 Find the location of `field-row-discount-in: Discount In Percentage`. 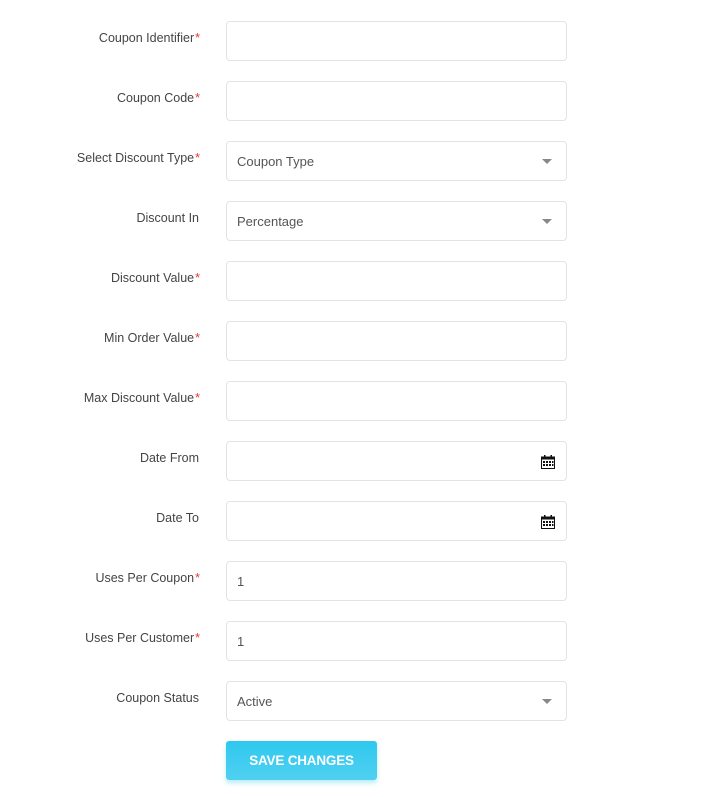

field-row-discount-in: Discount In Percentage is located at coordinates (353, 221).